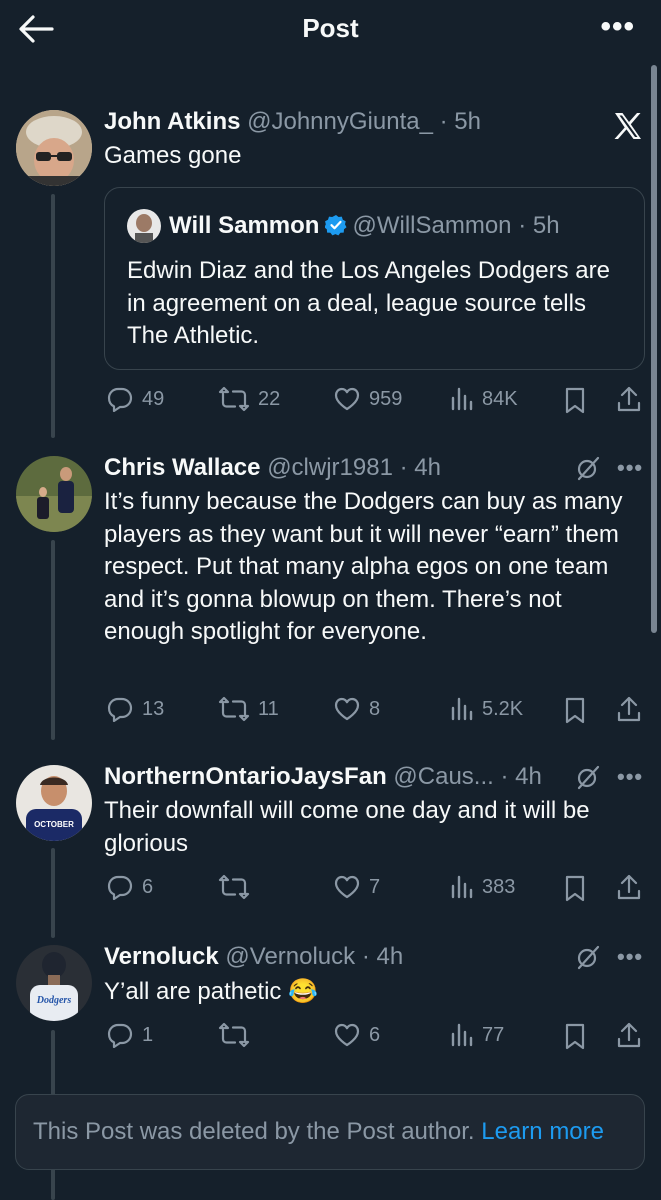 This screenshot has height=1200, width=661. I want to click on top-bar: Post •••, so click(330, 30).